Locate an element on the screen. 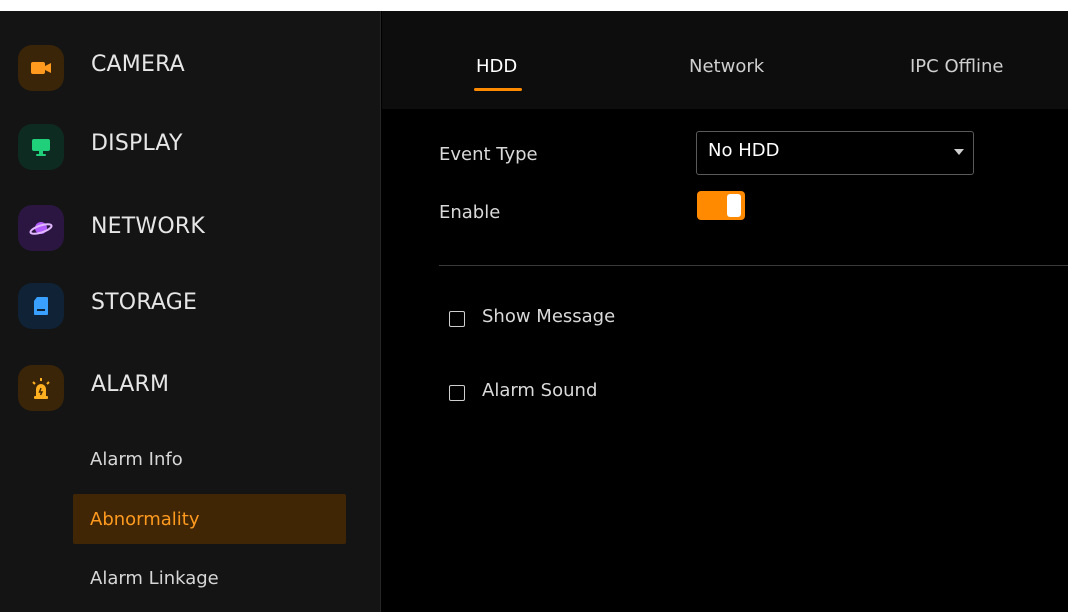 This screenshot has height=612, width=1068. divider is located at coordinates (753, 265).